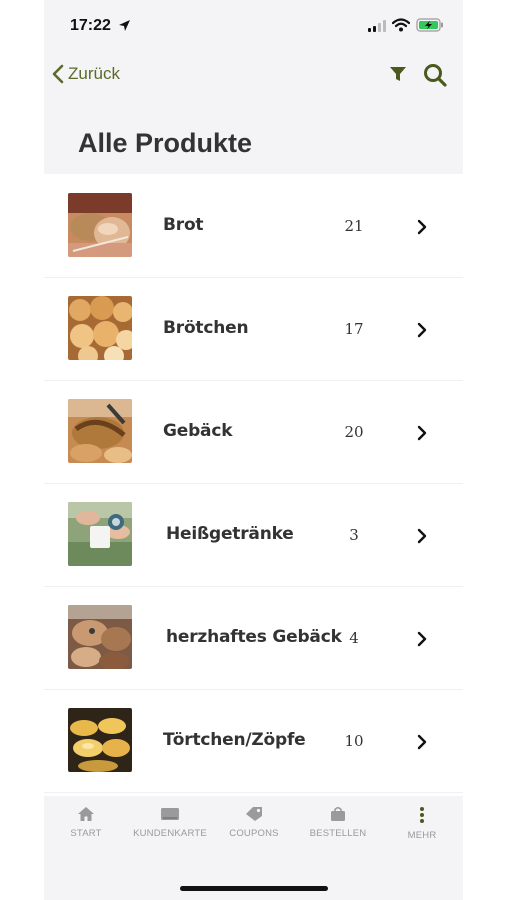  What do you see at coordinates (354, 638) in the screenshot?
I see `product-count: 4` at bounding box center [354, 638].